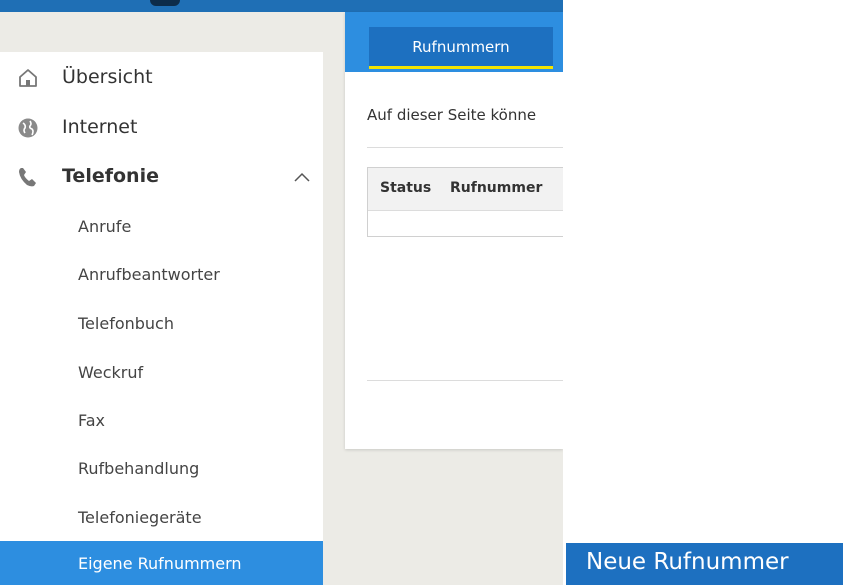  What do you see at coordinates (161, 127) in the screenshot?
I see `sidebar-item-internet: Internet` at bounding box center [161, 127].